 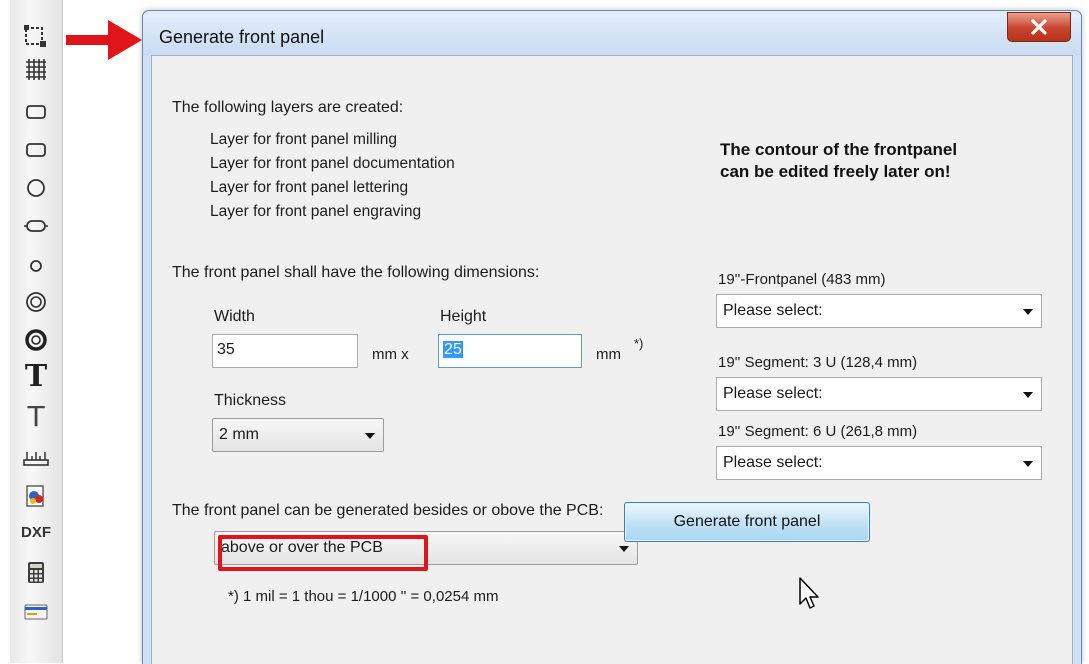 What do you see at coordinates (36, 36) in the screenshot?
I see `frame-select-icon` at bounding box center [36, 36].